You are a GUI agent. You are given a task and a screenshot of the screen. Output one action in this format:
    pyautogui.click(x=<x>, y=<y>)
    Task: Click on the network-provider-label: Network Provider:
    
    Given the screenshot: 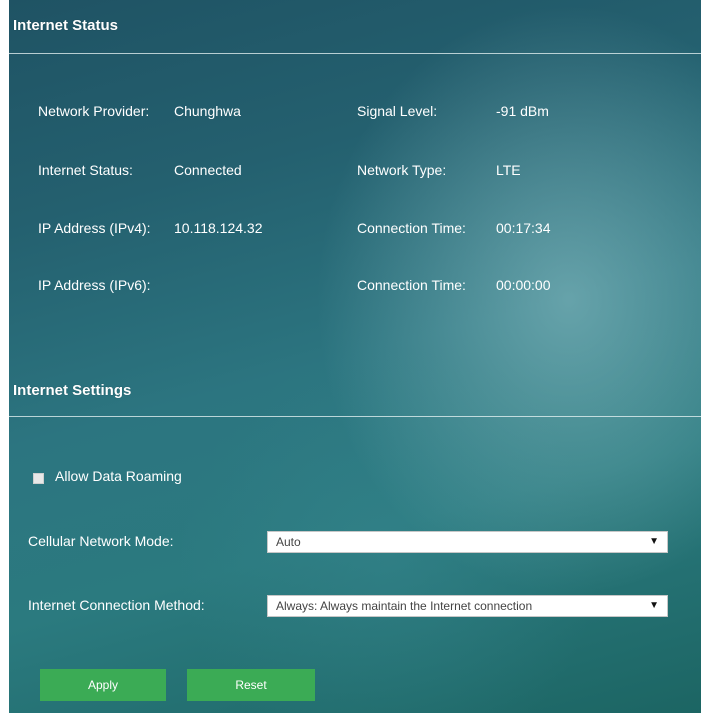 What is the action you would take?
    pyautogui.click(x=94, y=111)
    